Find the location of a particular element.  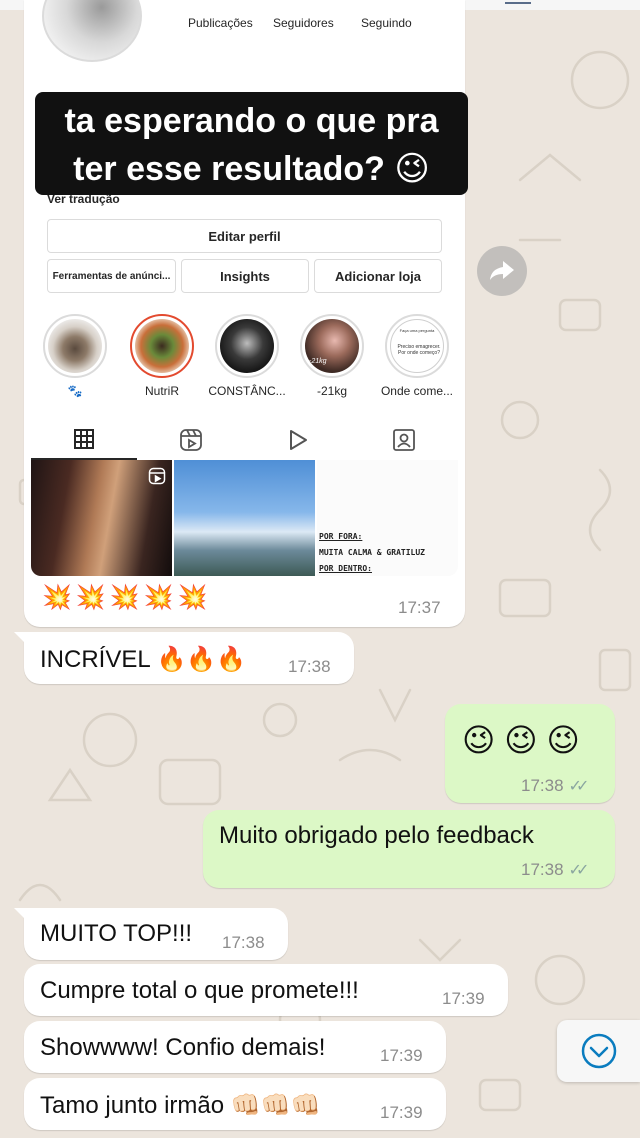

outgoing-message: 😉 😉 😉 17:38 ✓✓ is located at coordinates (530, 753).